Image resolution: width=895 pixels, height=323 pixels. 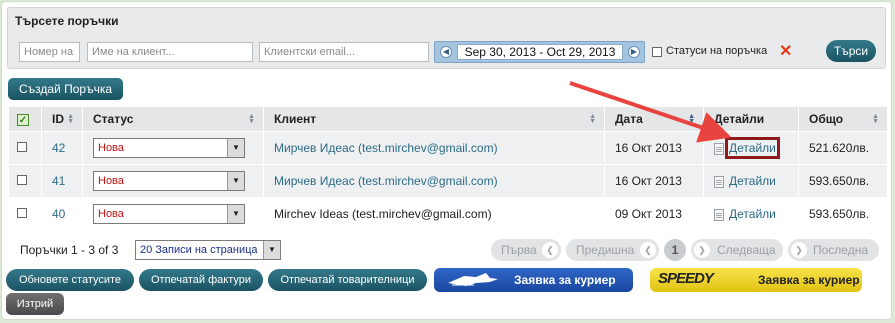 What do you see at coordinates (70, 280) in the screenshot?
I see `update-statuses-button: Обновете статусите` at bounding box center [70, 280].